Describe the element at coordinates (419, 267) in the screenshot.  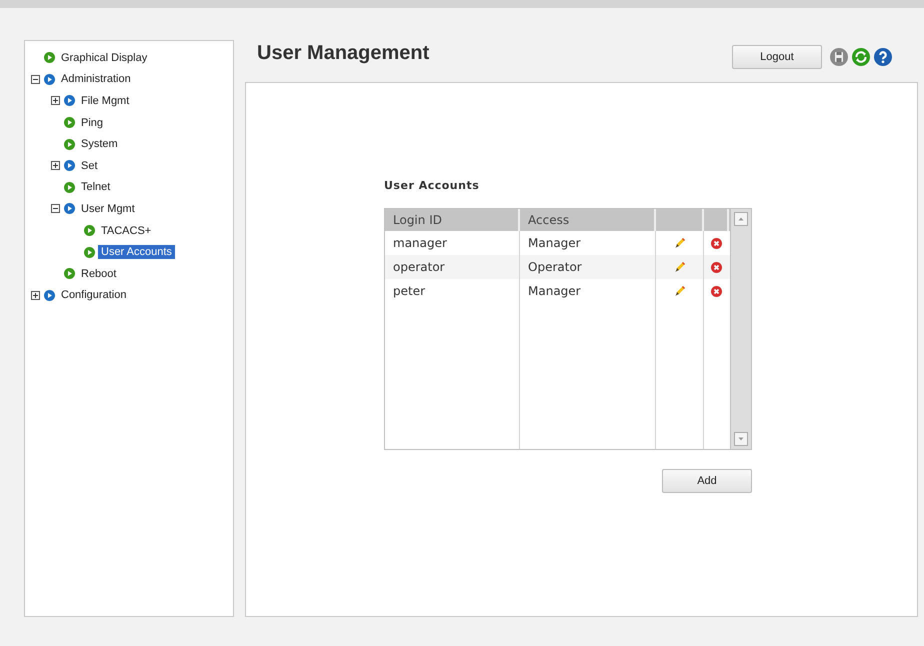
I see `table-cell: operator` at that location.